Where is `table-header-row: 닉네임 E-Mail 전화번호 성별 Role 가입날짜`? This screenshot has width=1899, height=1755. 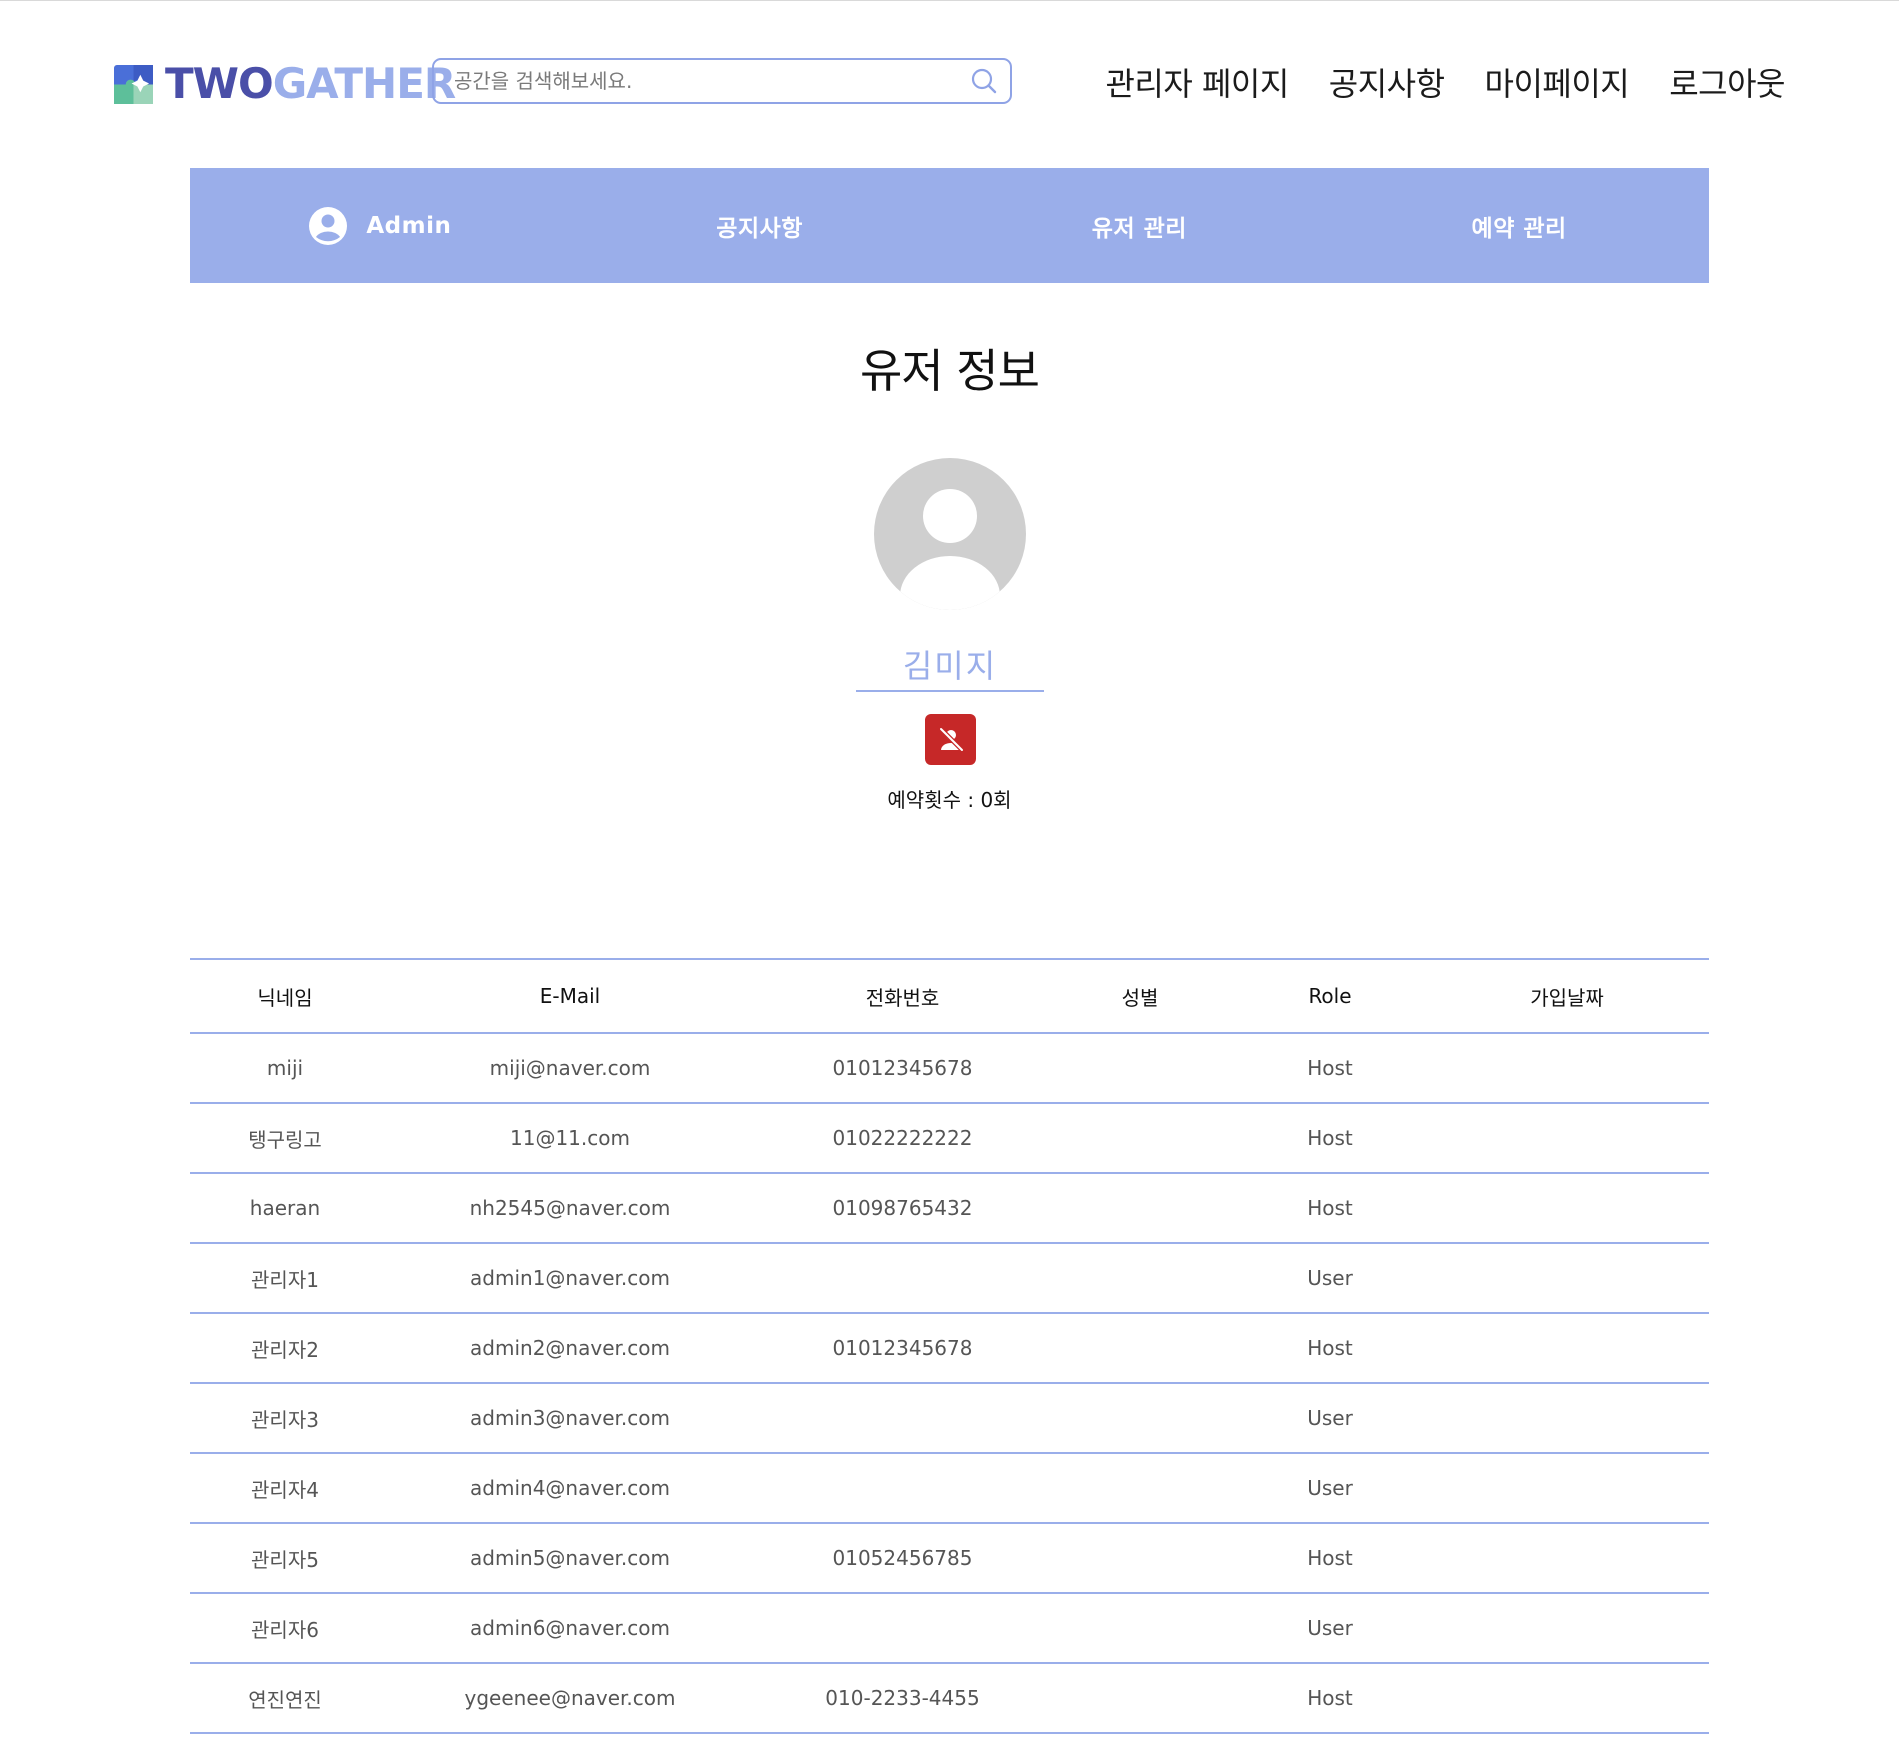 table-header-row: 닉네임 E-Mail 전화번호 성별 Role 가입날짜 is located at coordinates (949, 996).